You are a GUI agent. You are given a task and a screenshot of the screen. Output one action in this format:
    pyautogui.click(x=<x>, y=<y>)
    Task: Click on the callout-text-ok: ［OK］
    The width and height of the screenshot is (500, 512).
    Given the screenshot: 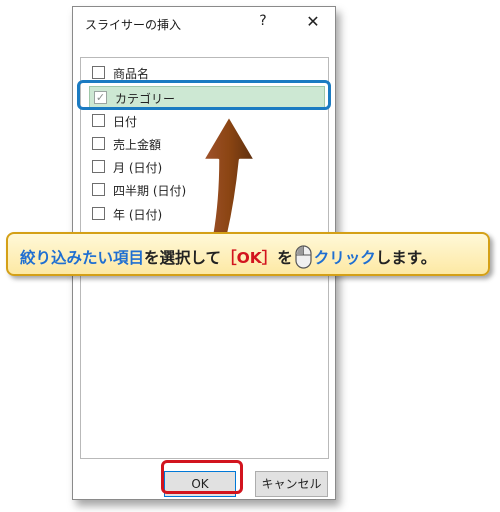 What is the action you would take?
    pyautogui.click(x=249, y=258)
    